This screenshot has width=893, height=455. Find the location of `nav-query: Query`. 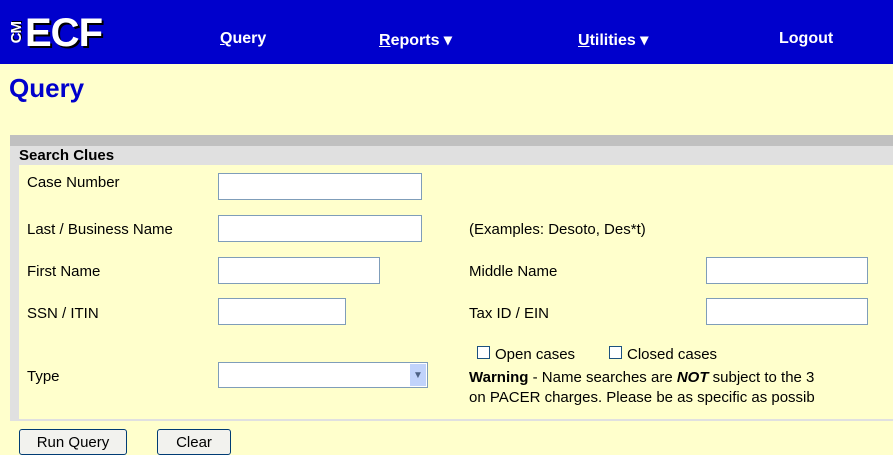

nav-query: Query is located at coordinates (243, 39).